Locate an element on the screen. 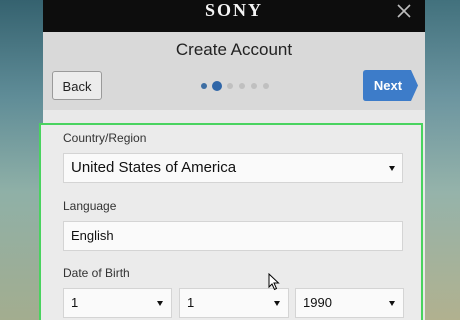  country-select: United States of America is located at coordinates (233, 168).